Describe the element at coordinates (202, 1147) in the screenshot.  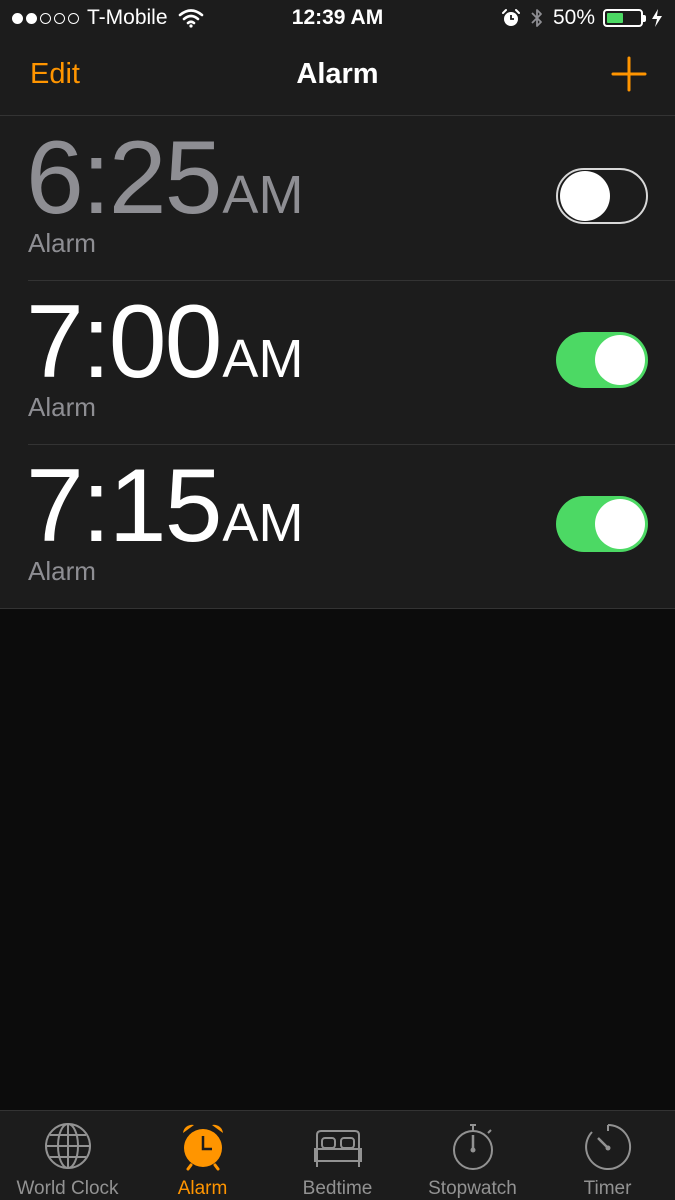
I see `alarm-clock-icon` at that location.